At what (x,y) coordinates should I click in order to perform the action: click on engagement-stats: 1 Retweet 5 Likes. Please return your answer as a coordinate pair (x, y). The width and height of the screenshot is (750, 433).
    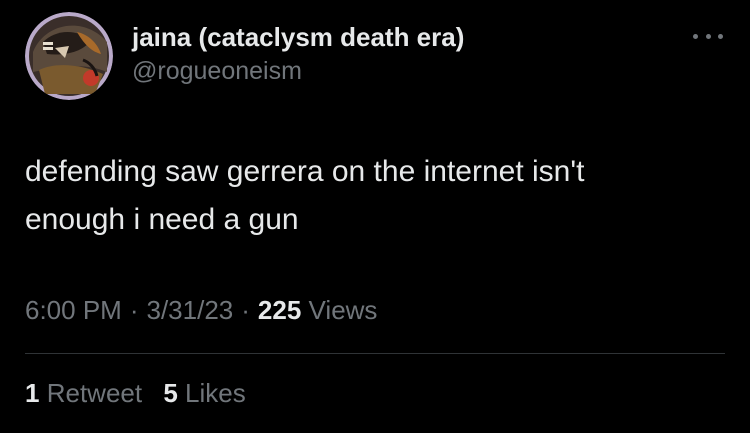
    Looking at the image, I should click on (142, 393).